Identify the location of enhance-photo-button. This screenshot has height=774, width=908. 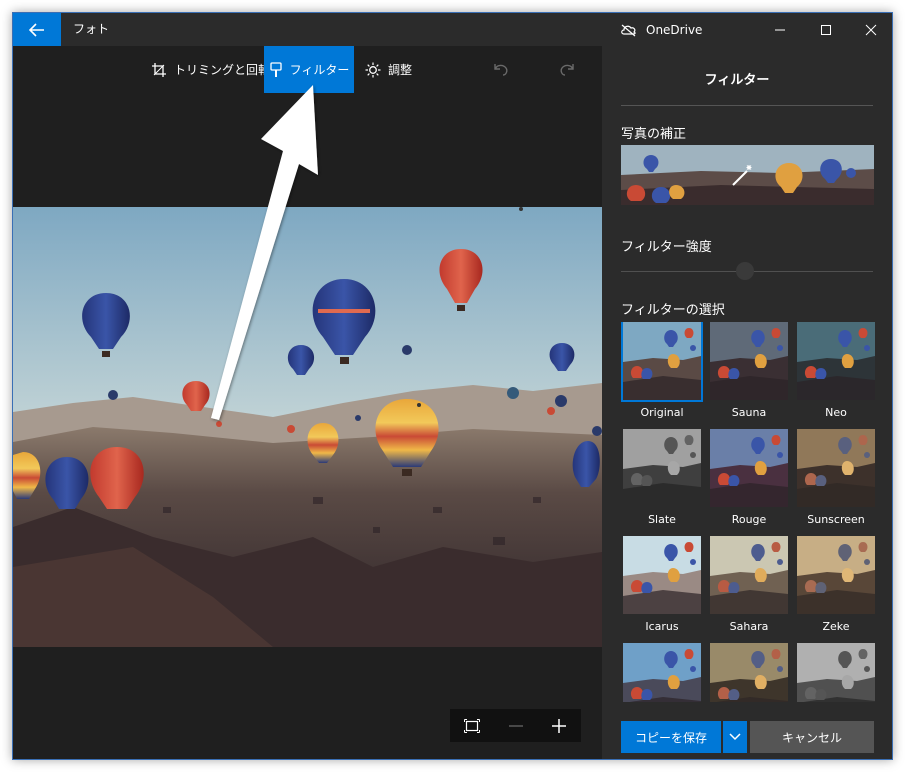
(747, 175).